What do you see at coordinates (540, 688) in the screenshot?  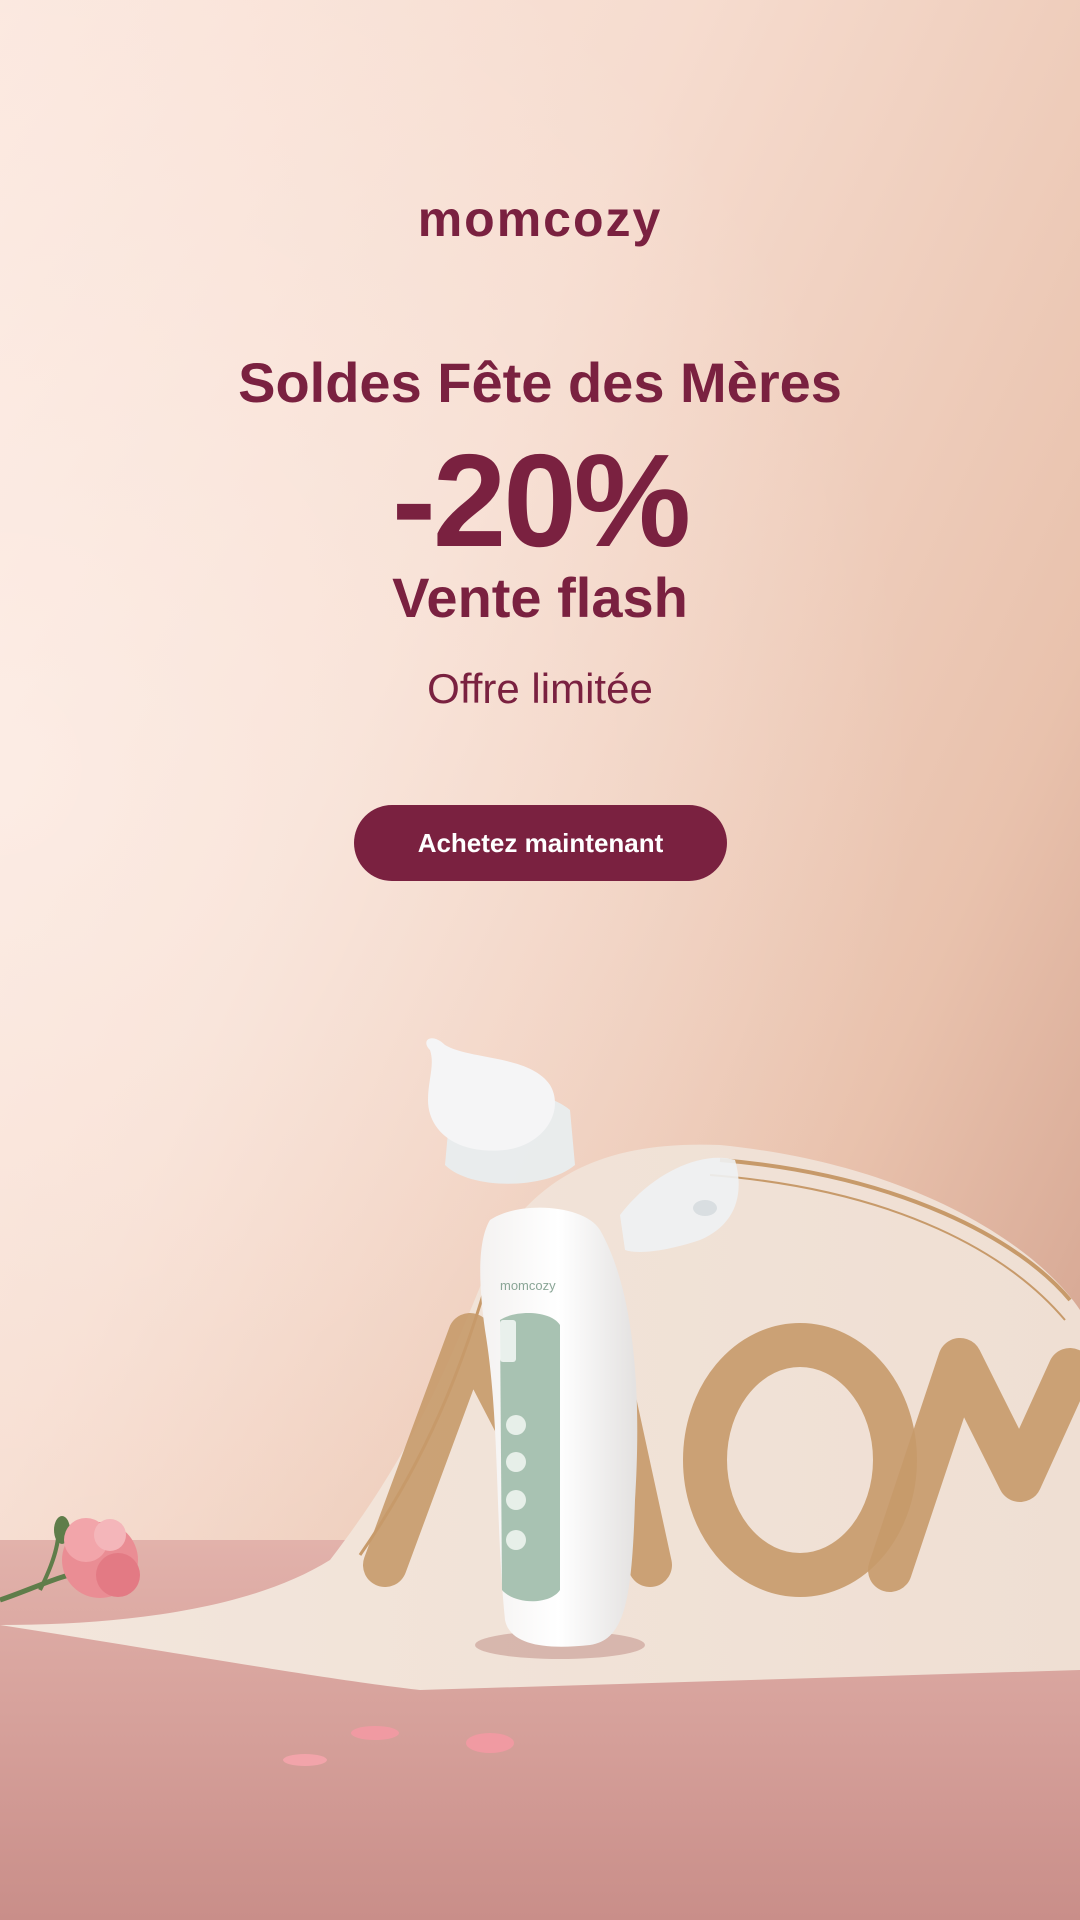 I see `promo-note: Offre limitée` at bounding box center [540, 688].